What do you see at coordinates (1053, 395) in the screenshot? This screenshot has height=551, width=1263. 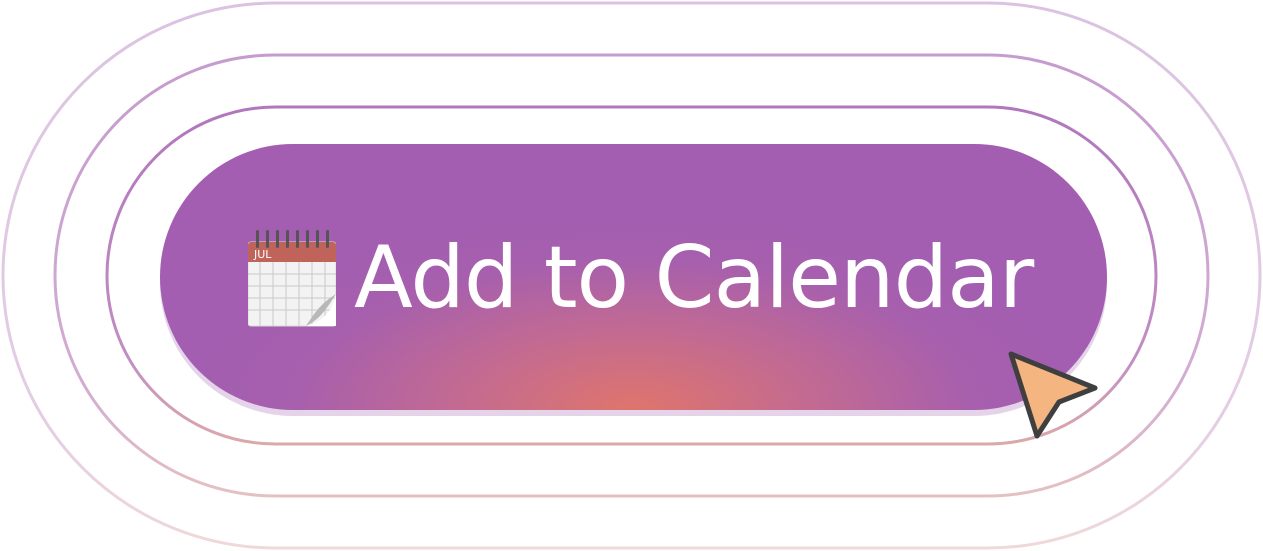 I see `pointer-arrow-icon` at bounding box center [1053, 395].